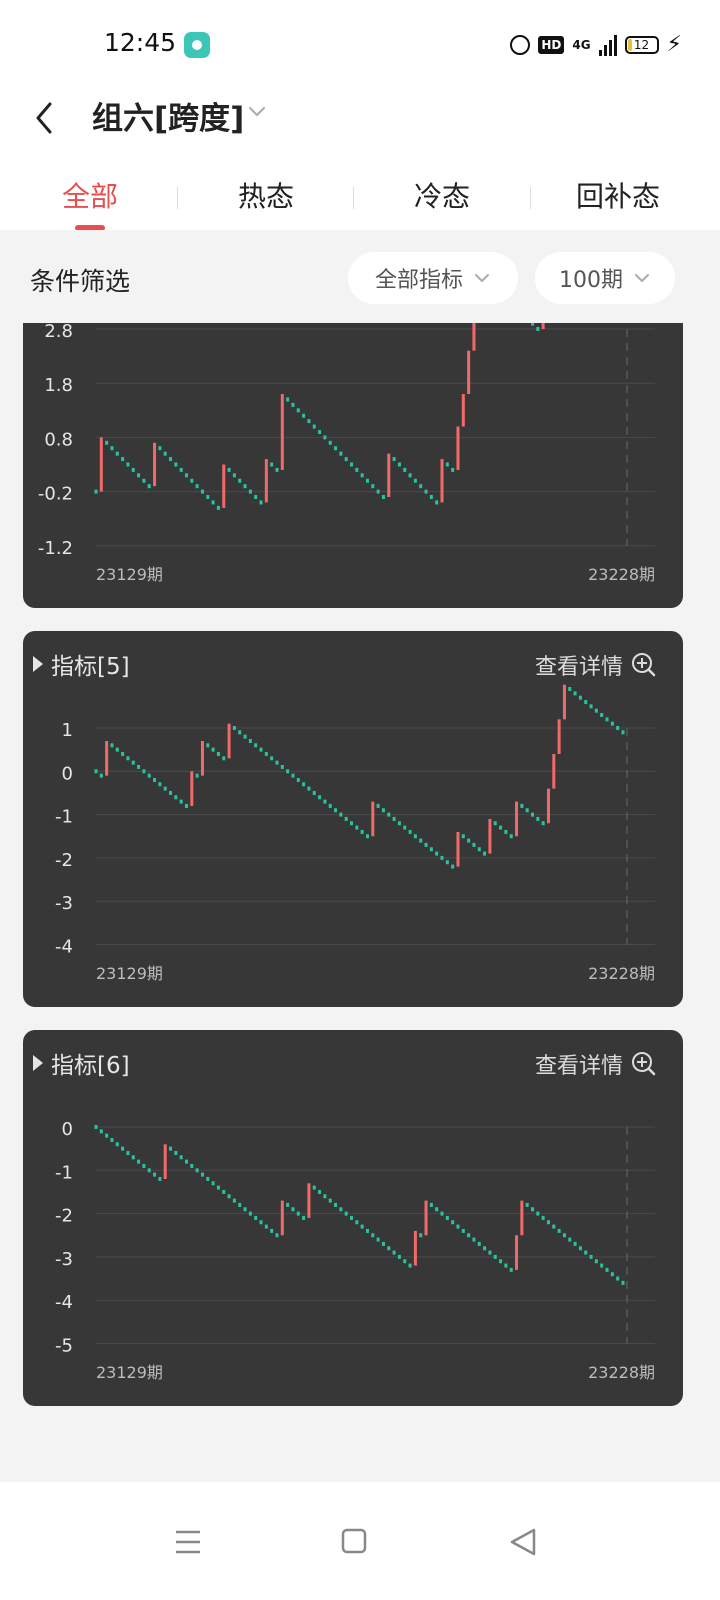 The image size is (720, 1600). What do you see at coordinates (641, 45) in the screenshot?
I see `battery-icon: 12` at bounding box center [641, 45].